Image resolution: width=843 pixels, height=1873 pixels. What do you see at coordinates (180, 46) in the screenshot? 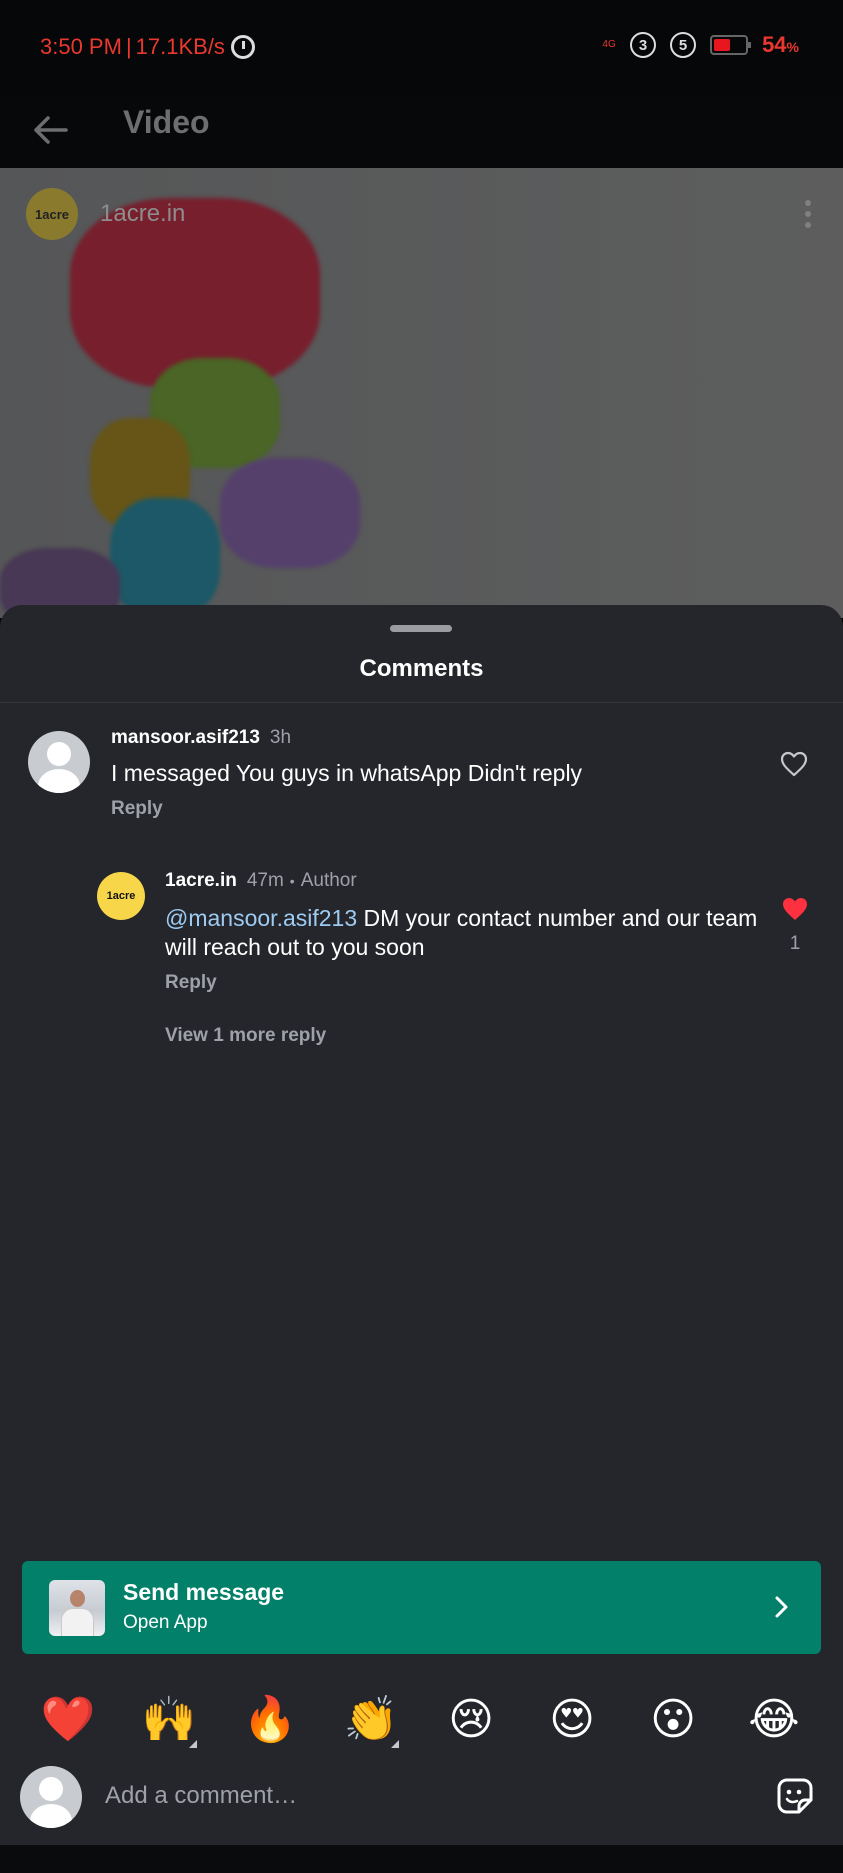
I see `status-speed: 17.1KB/s` at bounding box center [180, 46].